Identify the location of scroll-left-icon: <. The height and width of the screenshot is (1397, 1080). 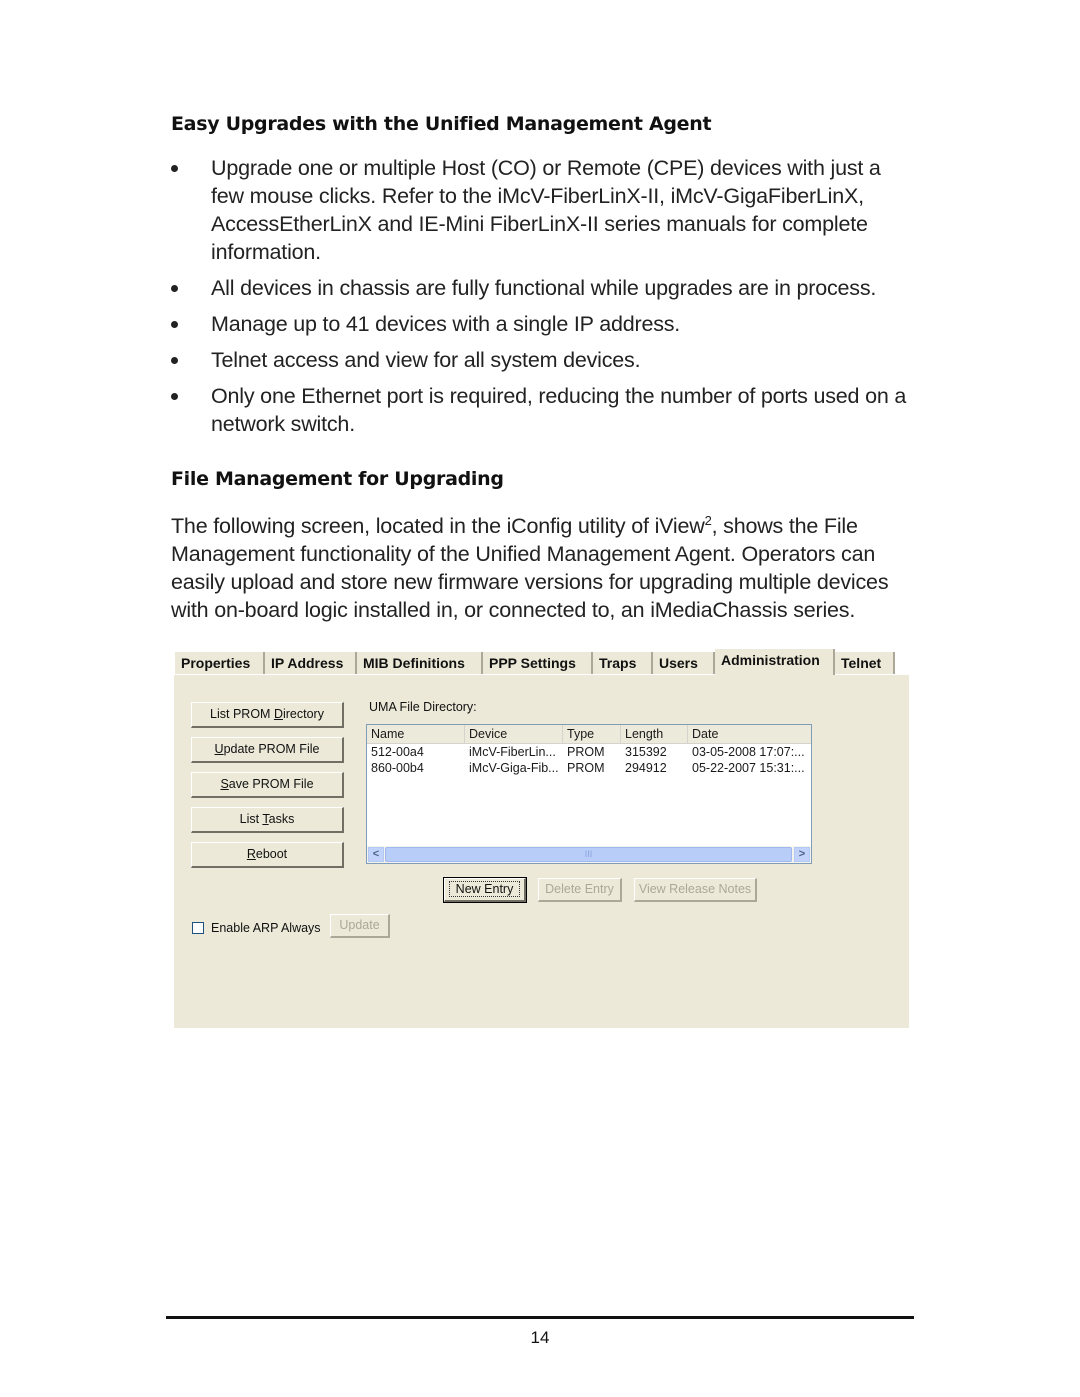
(376, 854).